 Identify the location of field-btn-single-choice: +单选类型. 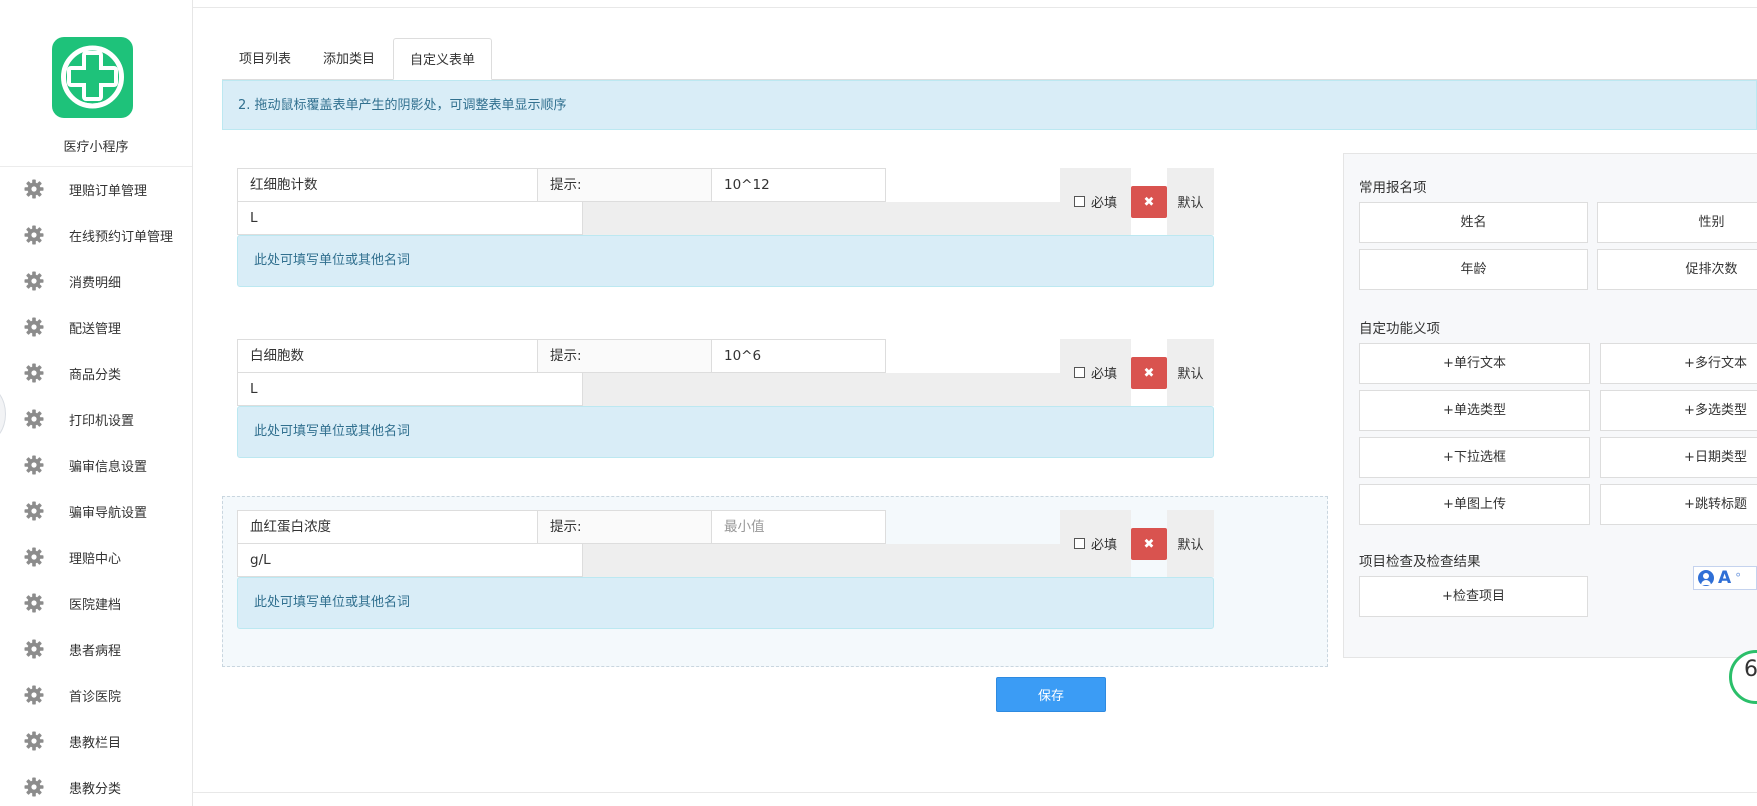
(1474, 410).